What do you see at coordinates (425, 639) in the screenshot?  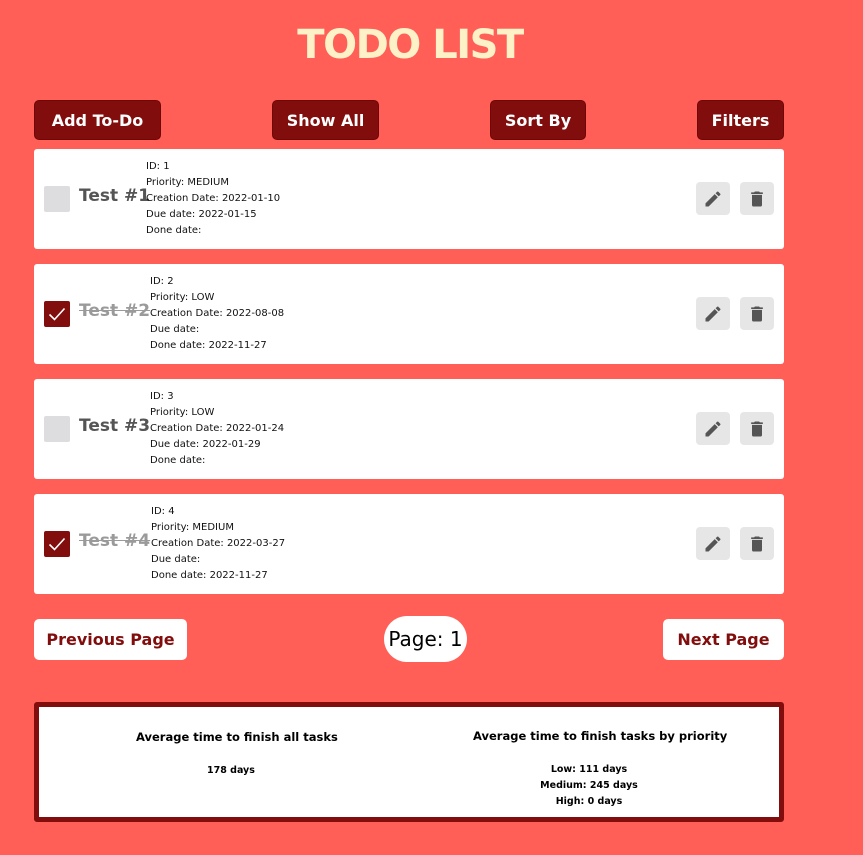 I see `page-indicator: Page: 1` at bounding box center [425, 639].